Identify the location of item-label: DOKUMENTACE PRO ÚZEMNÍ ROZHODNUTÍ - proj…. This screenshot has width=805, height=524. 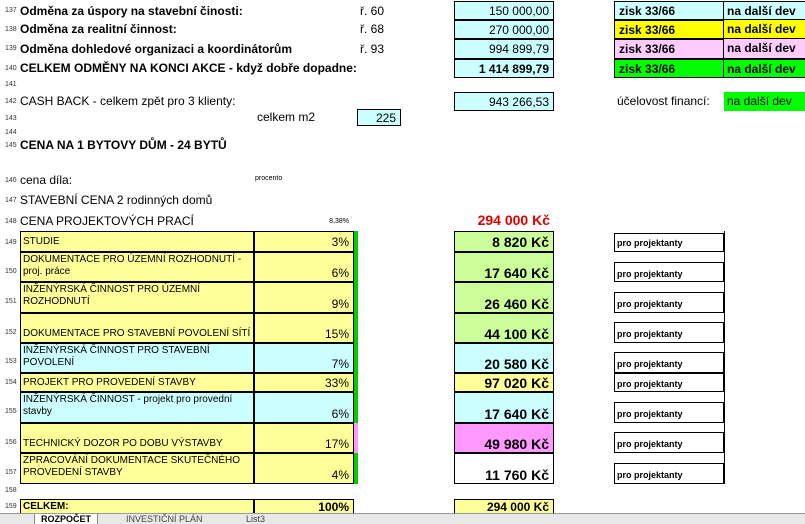
(137, 267).